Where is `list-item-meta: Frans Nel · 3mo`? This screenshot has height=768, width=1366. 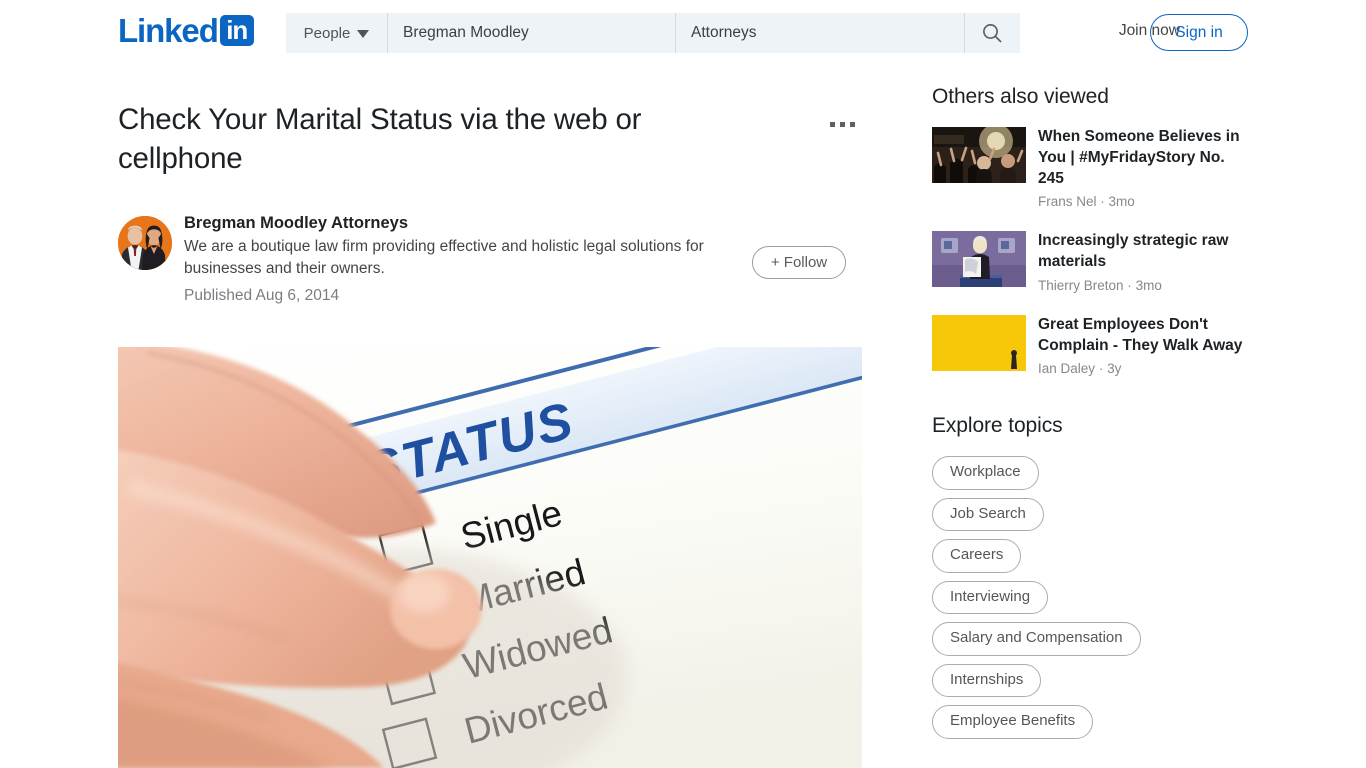 list-item-meta: Frans Nel · 3mo is located at coordinates (1145, 201).